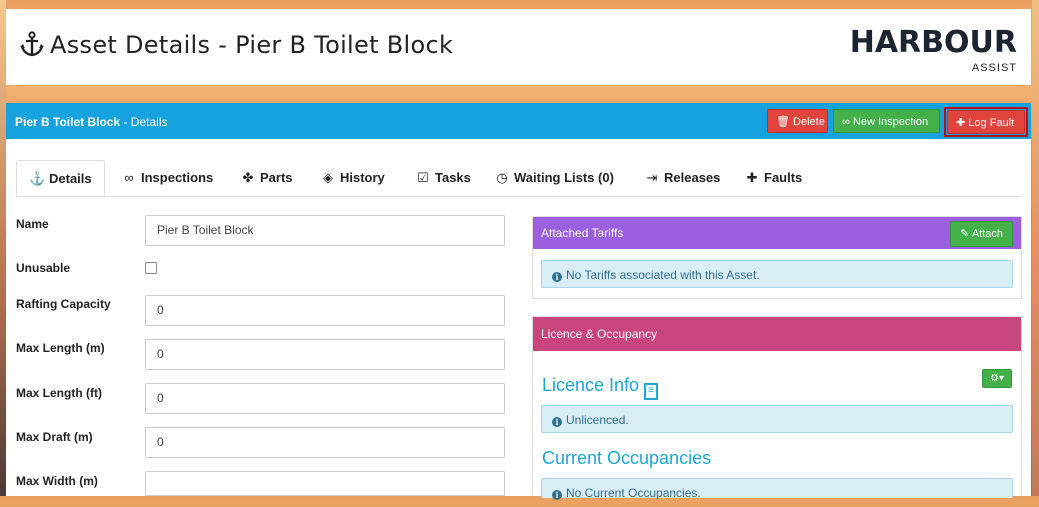 This screenshot has height=507, width=1039. I want to click on delete-button: 🗑 Delete, so click(797, 121).